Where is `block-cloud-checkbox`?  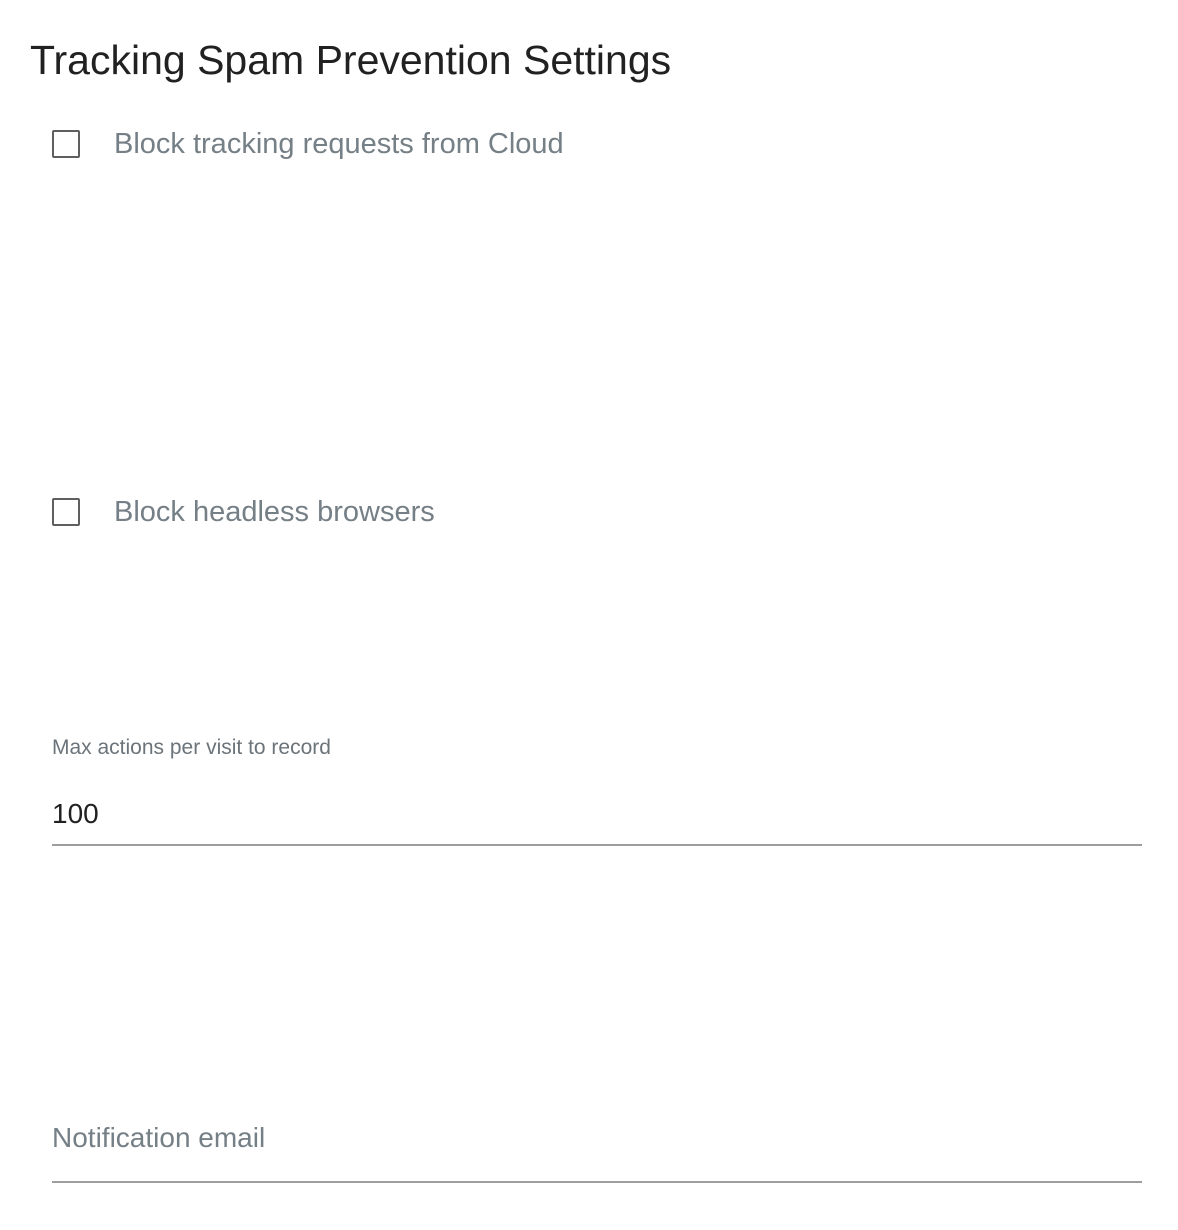 block-cloud-checkbox is located at coordinates (66, 144).